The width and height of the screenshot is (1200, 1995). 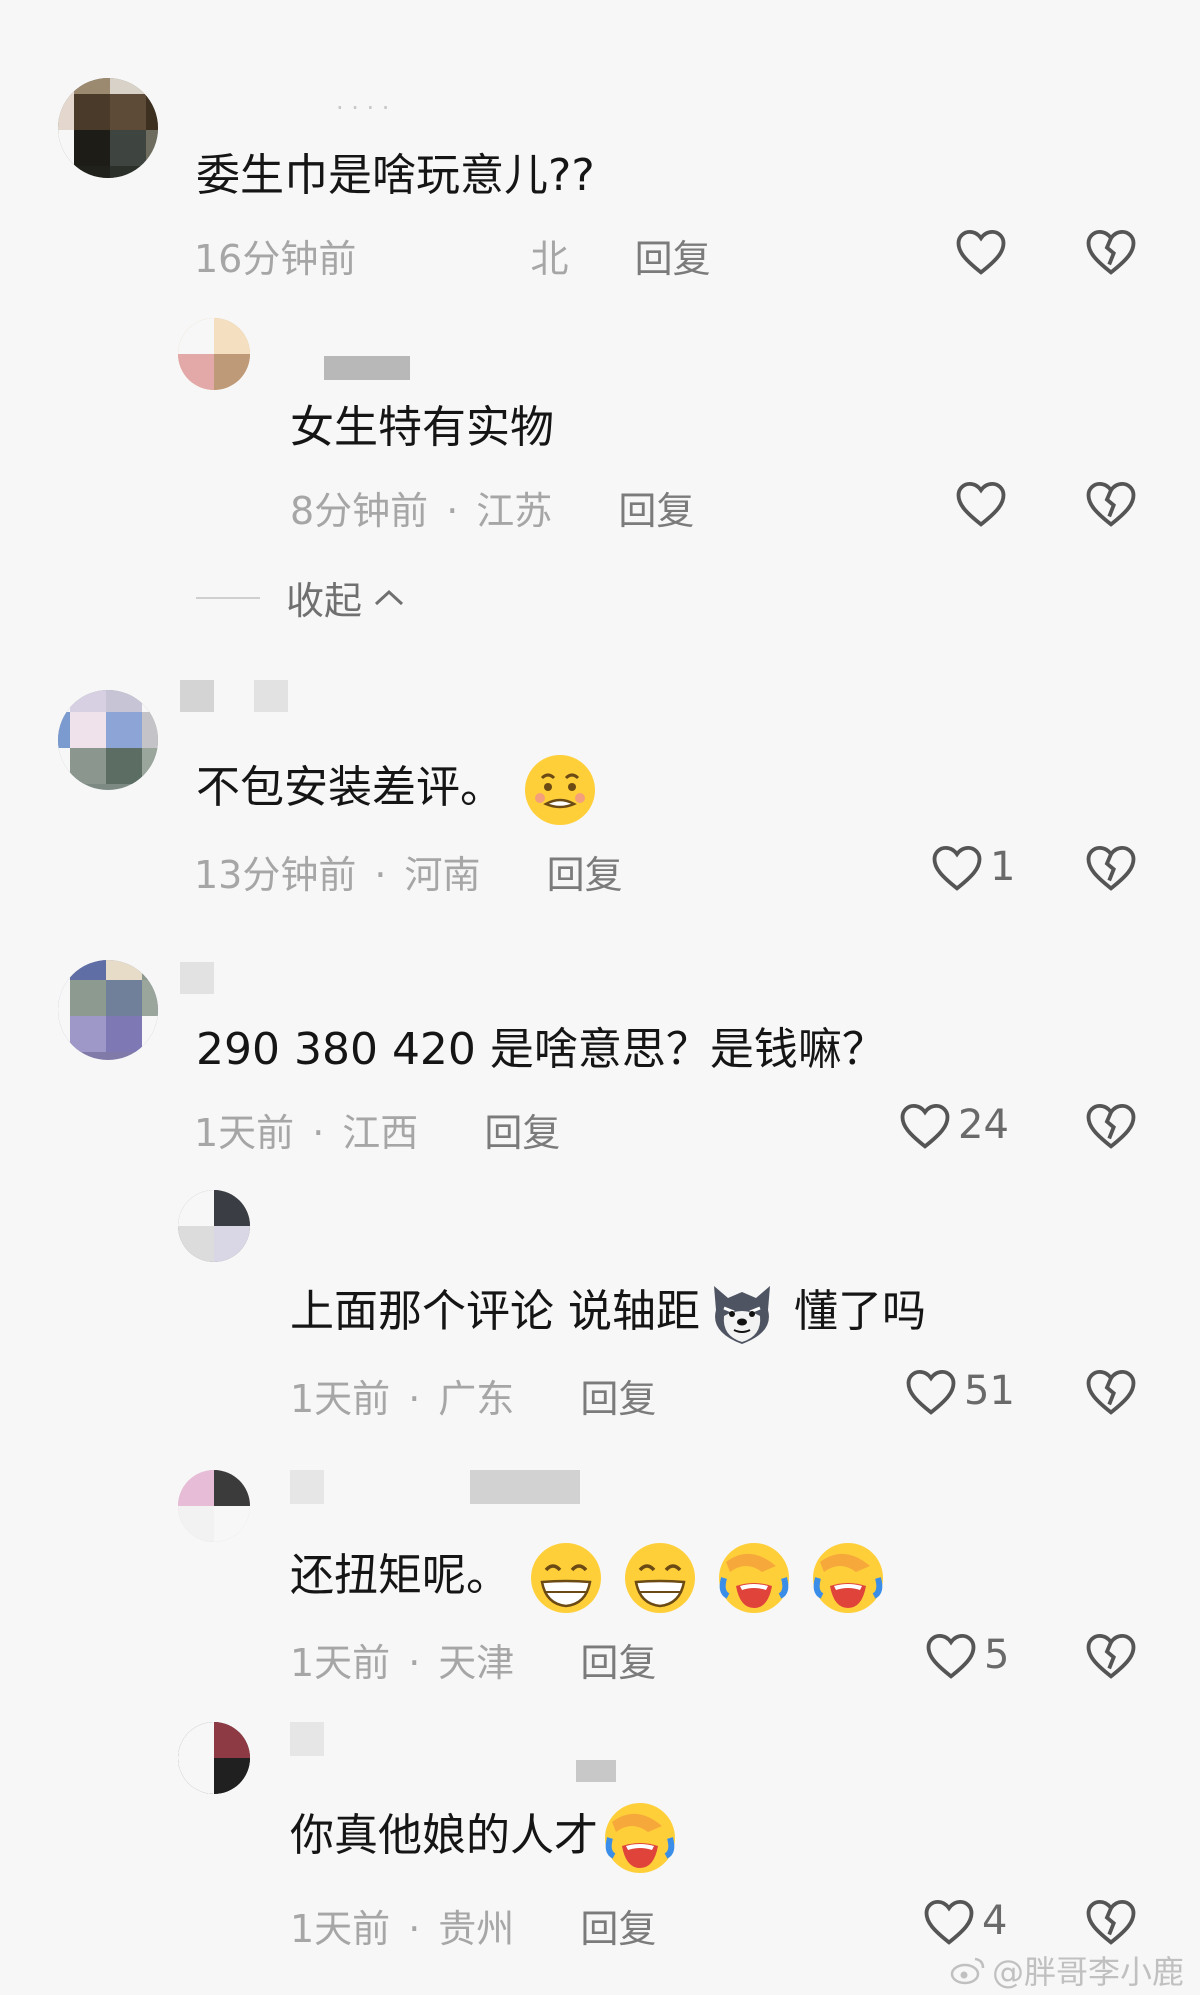 I want to click on divider, so click(x=228, y=597).